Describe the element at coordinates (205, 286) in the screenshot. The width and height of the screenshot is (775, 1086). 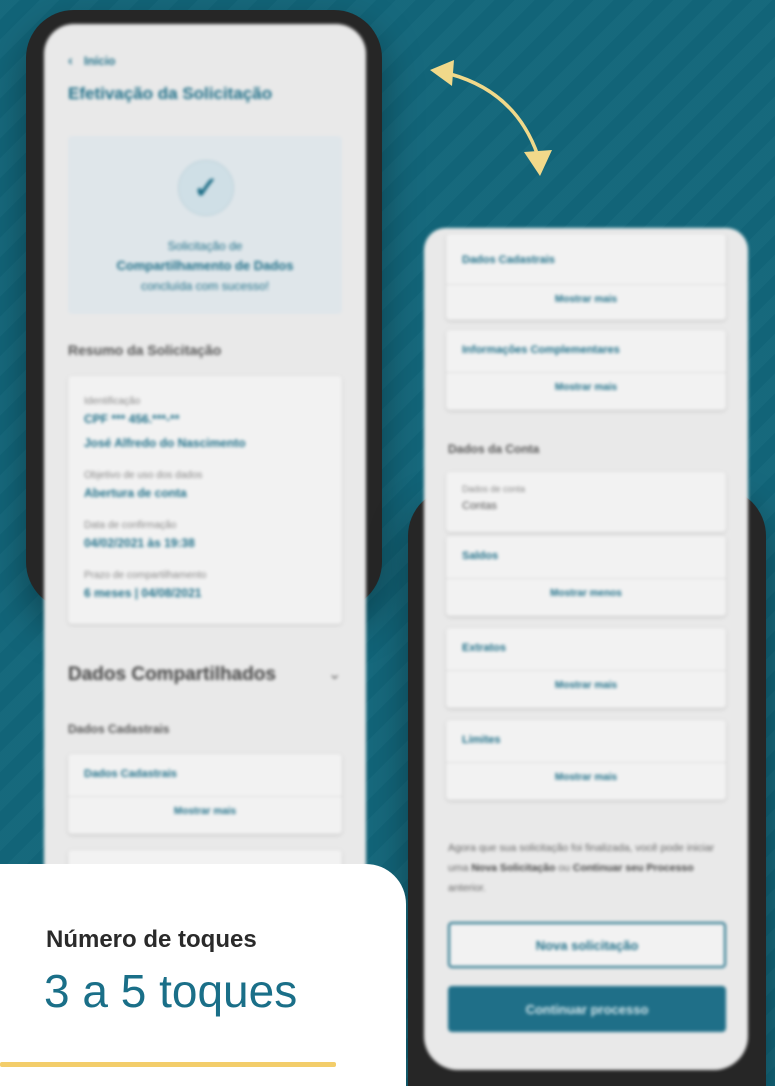
I see `success-line-3: concluída com sucesso!` at that location.